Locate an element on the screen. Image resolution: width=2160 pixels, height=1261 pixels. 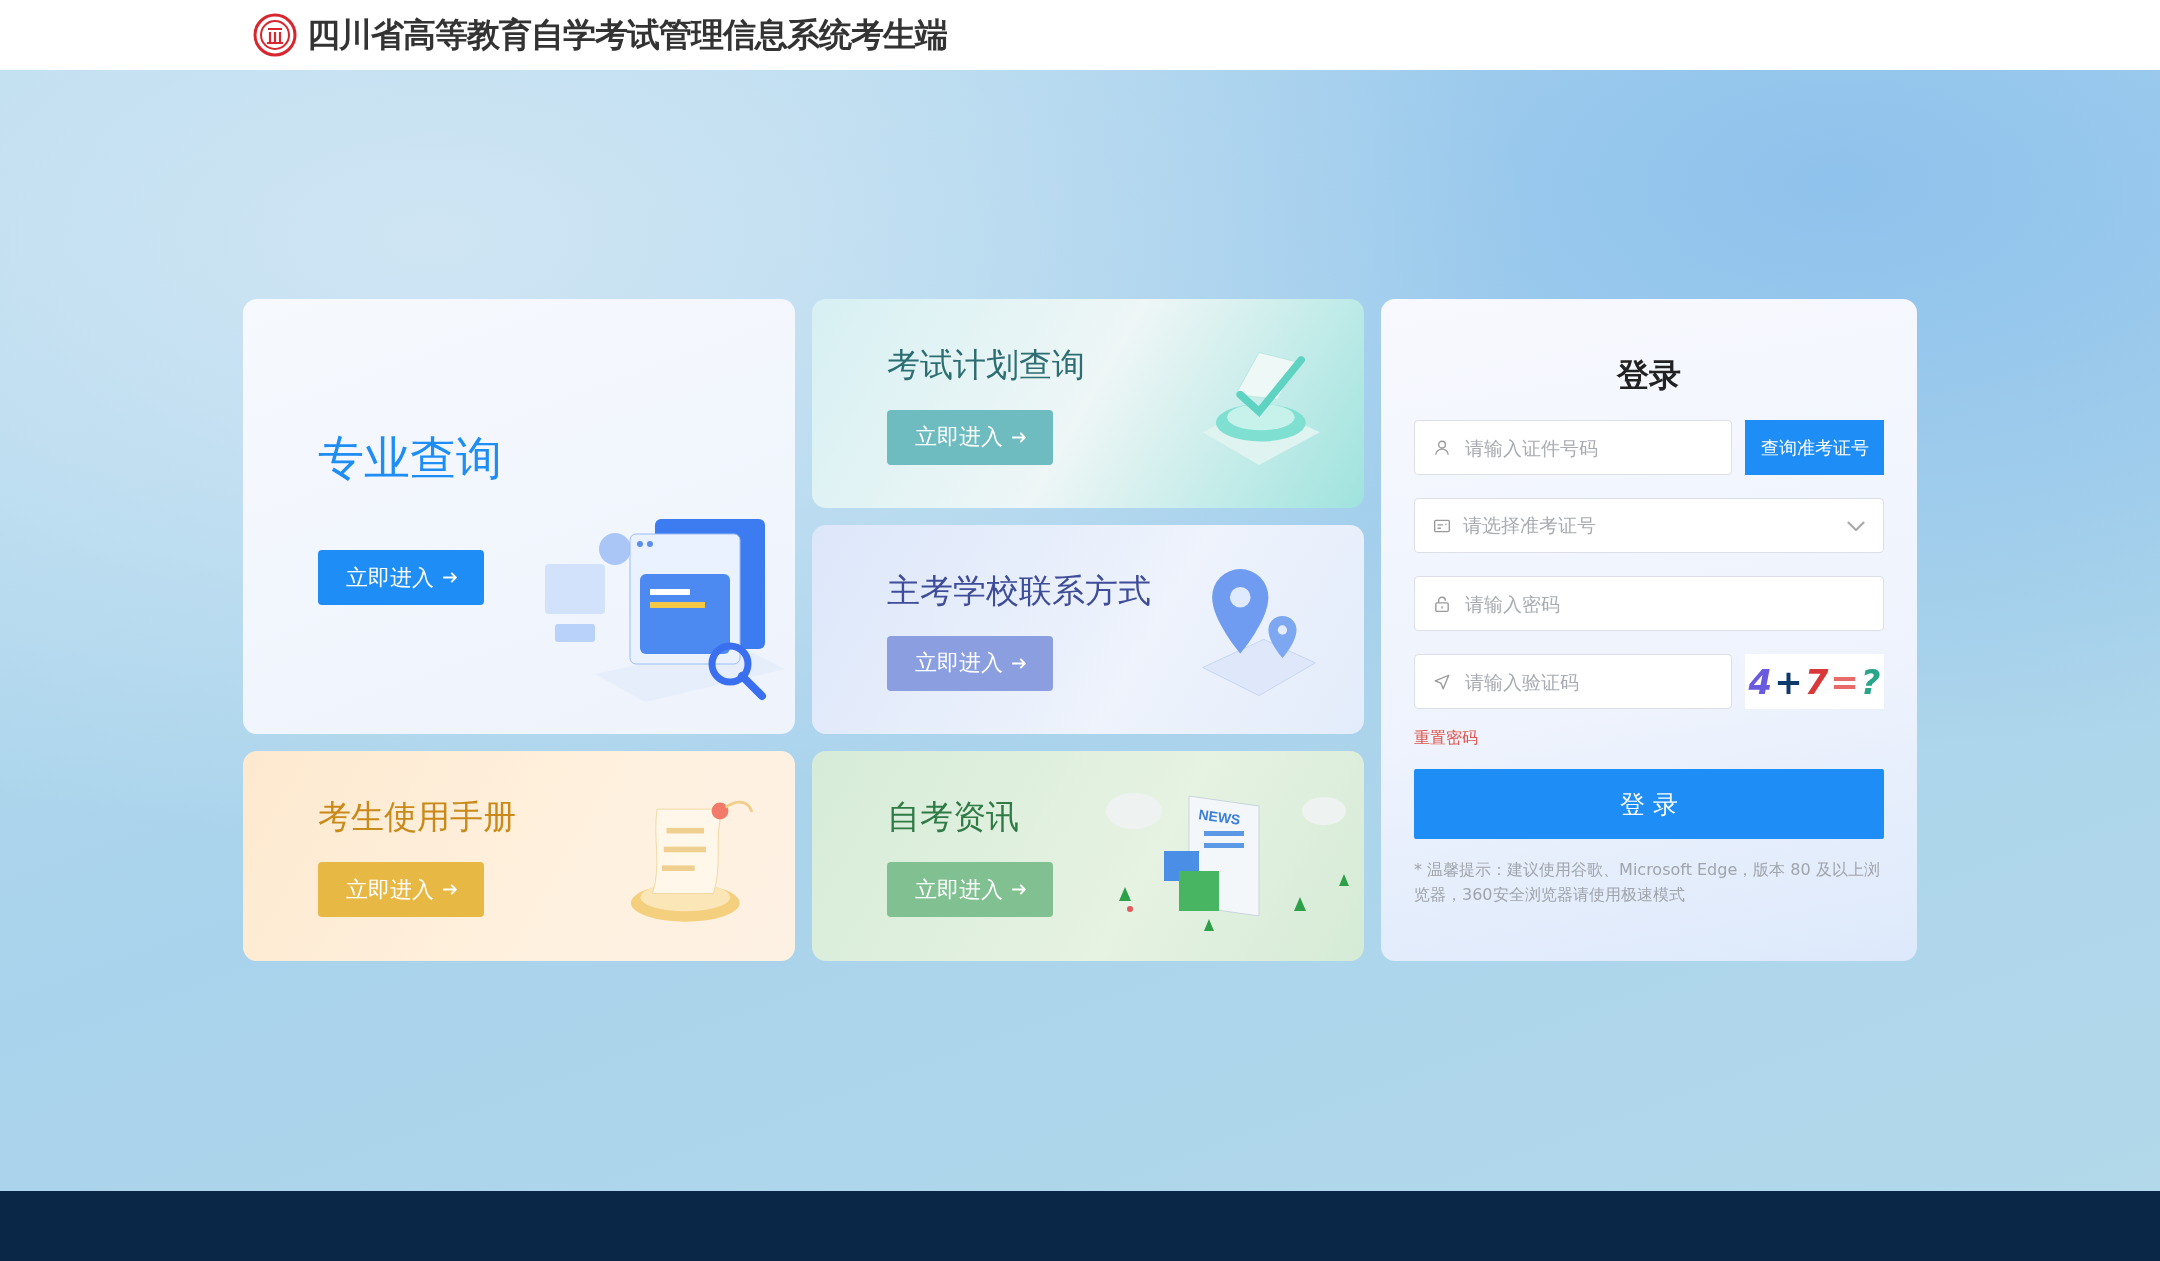
user-icon is located at coordinates (1442, 447).